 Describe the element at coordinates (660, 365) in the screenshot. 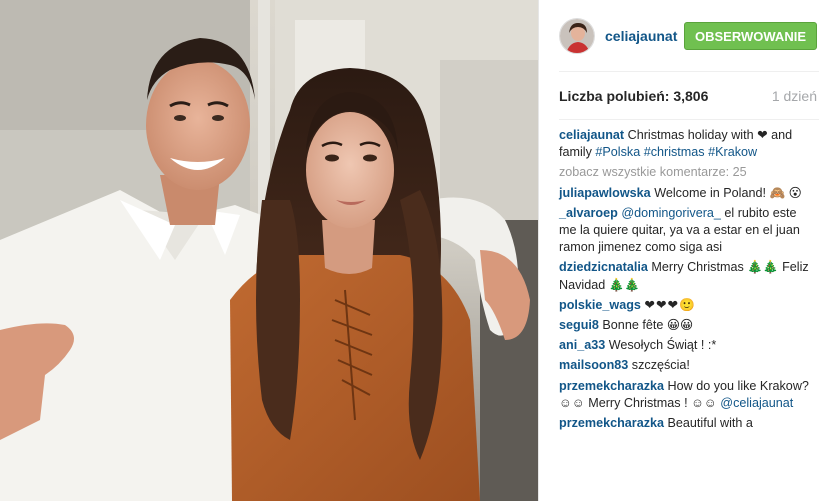

I see `comment-text: szczęścia!` at that location.